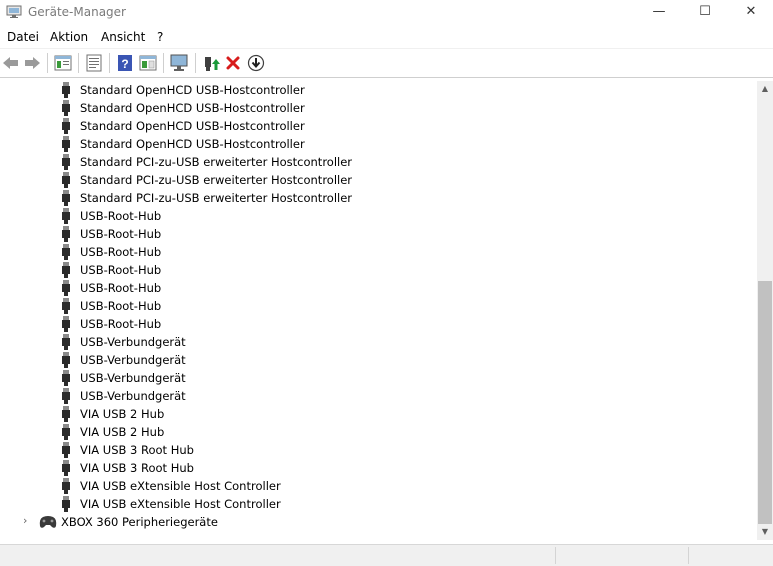 Image resolution: width=773 pixels, height=566 pixels. I want to click on download-icon, so click(256, 63).